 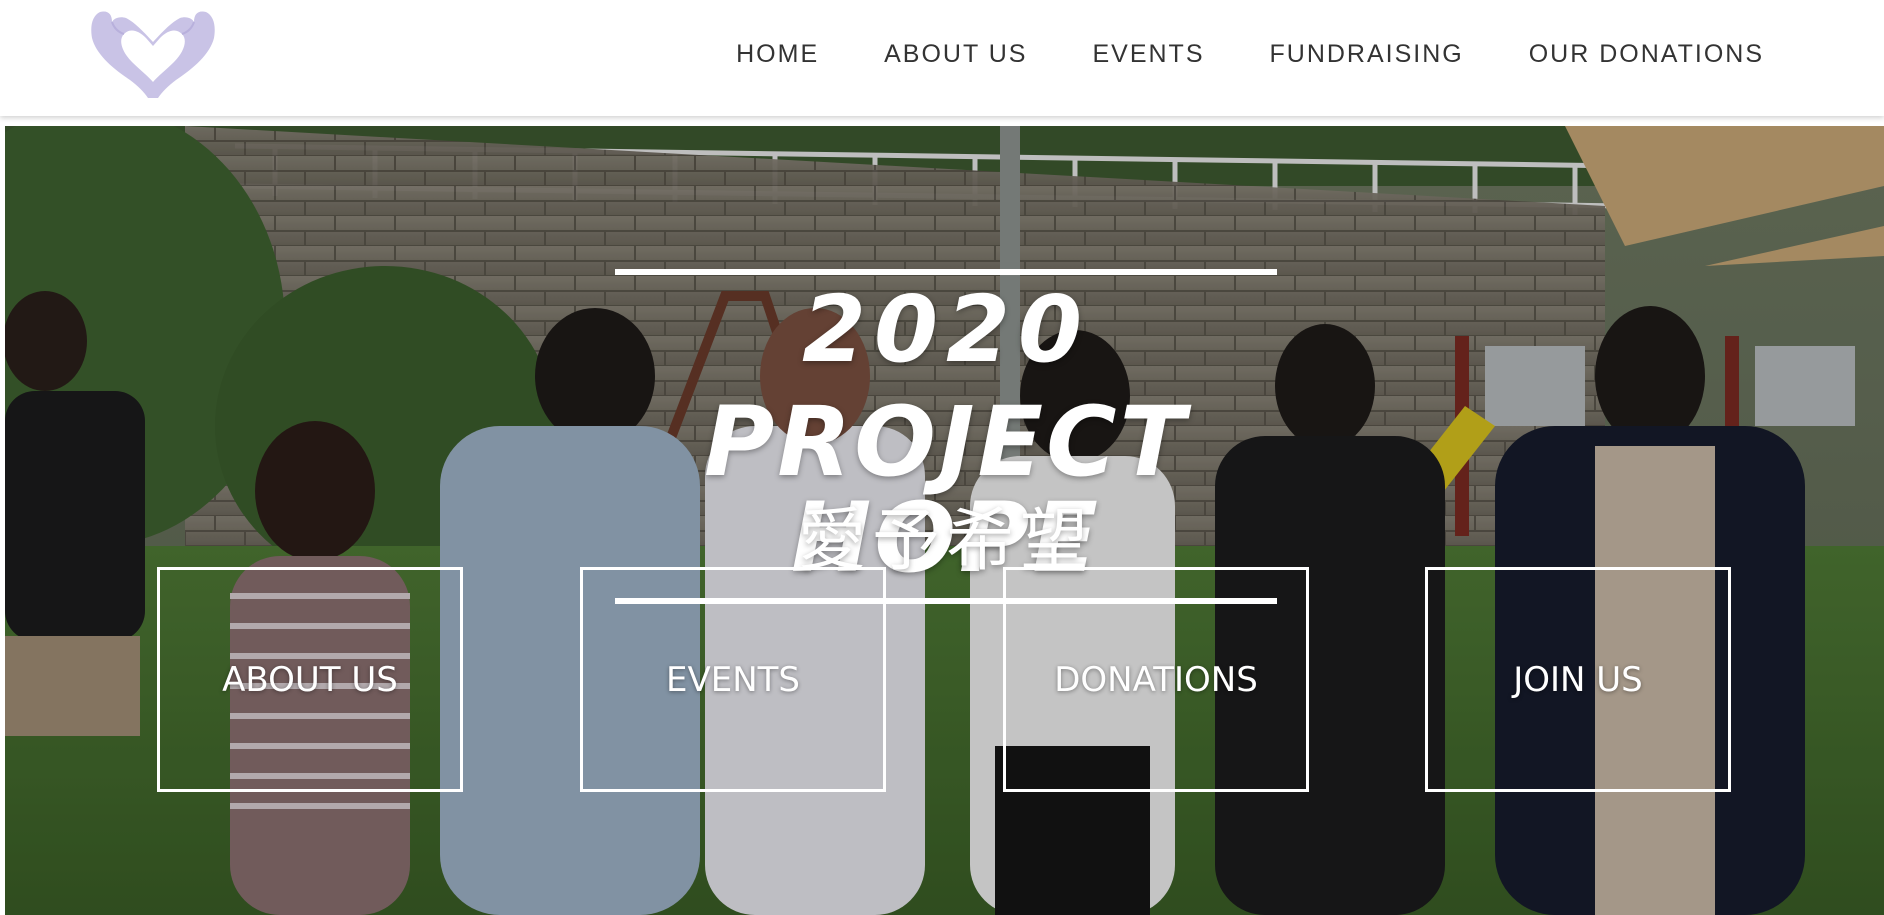 I want to click on hero-button-label: EVENTS, so click(x=732, y=679).